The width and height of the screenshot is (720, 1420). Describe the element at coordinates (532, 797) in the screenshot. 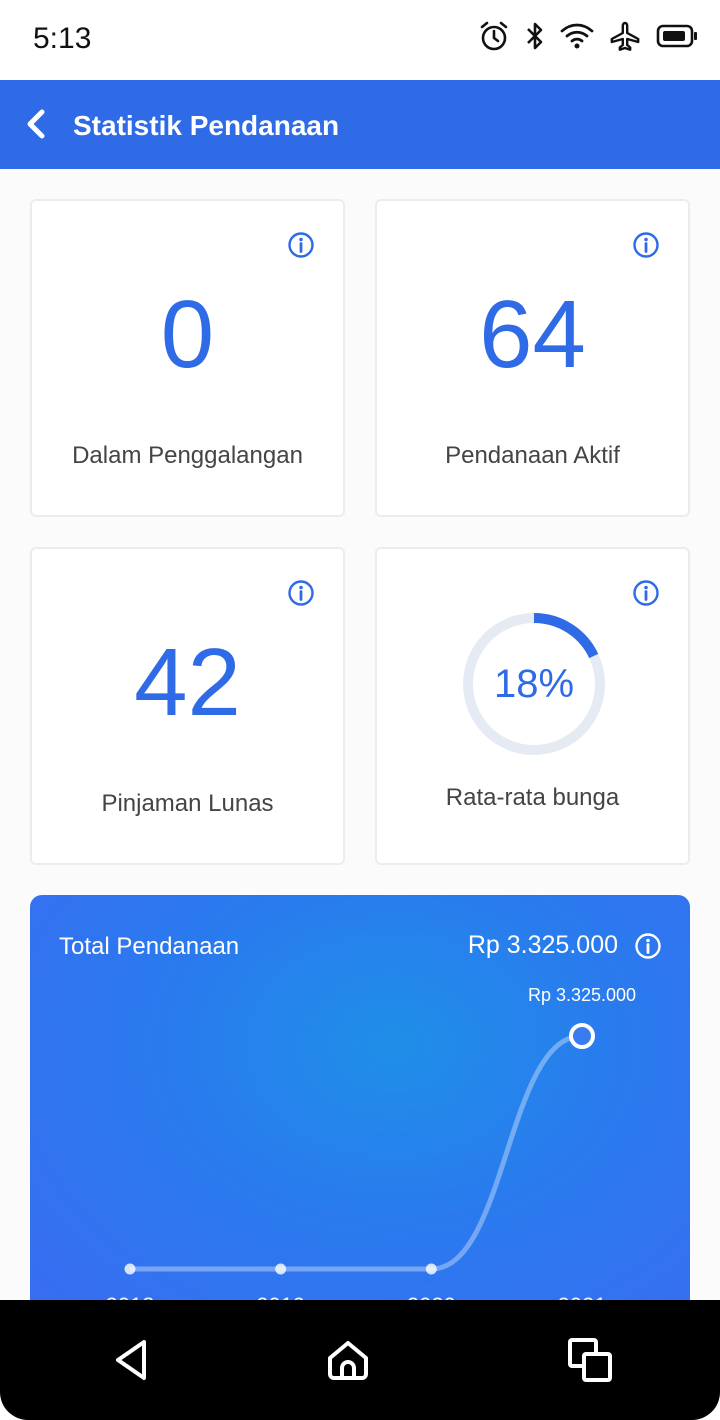

I see `stat-label: Rata-rata bunga` at that location.